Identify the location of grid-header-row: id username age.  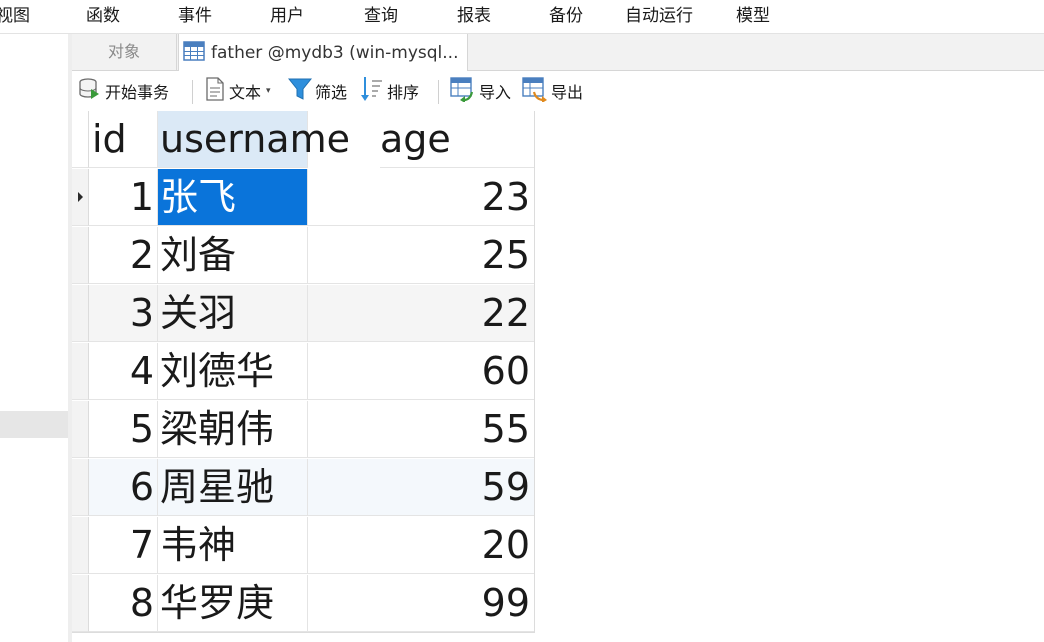
(303, 140).